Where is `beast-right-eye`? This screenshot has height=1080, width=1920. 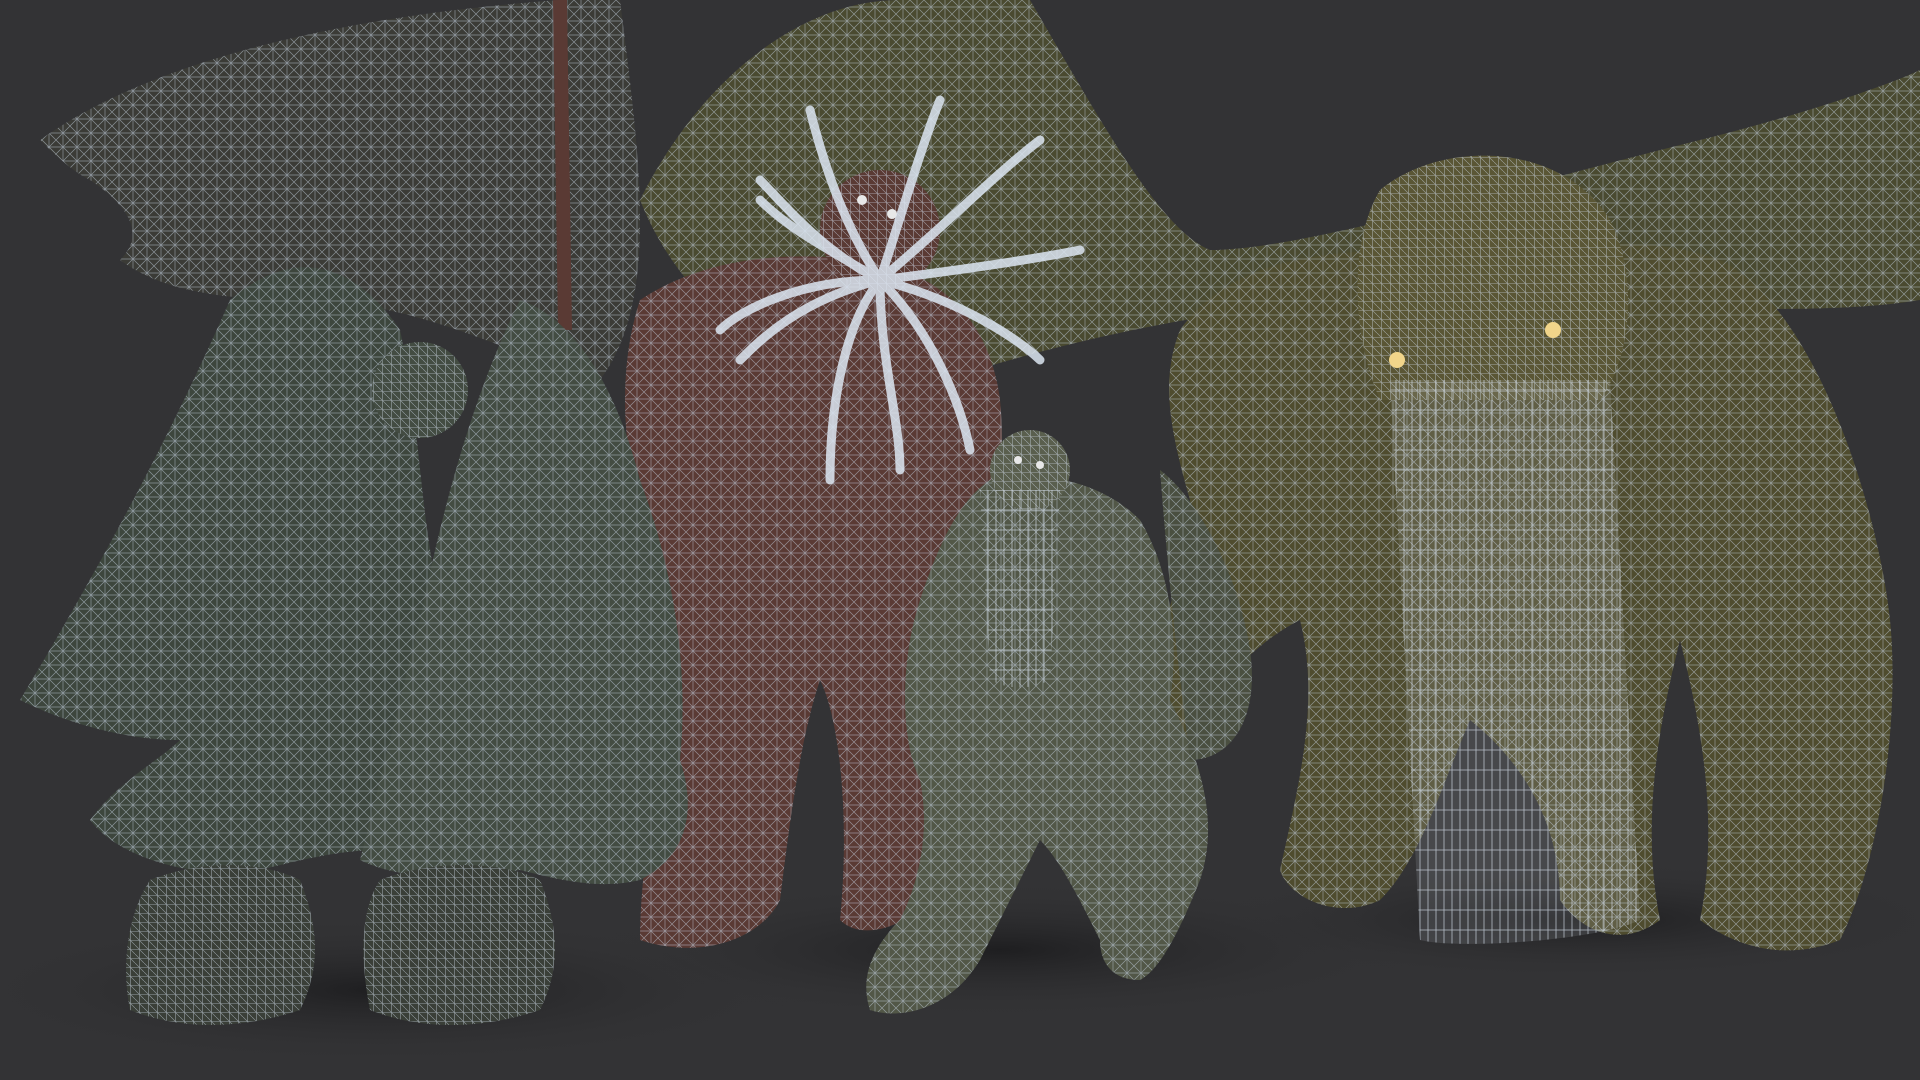
beast-right-eye is located at coordinates (1553, 330).